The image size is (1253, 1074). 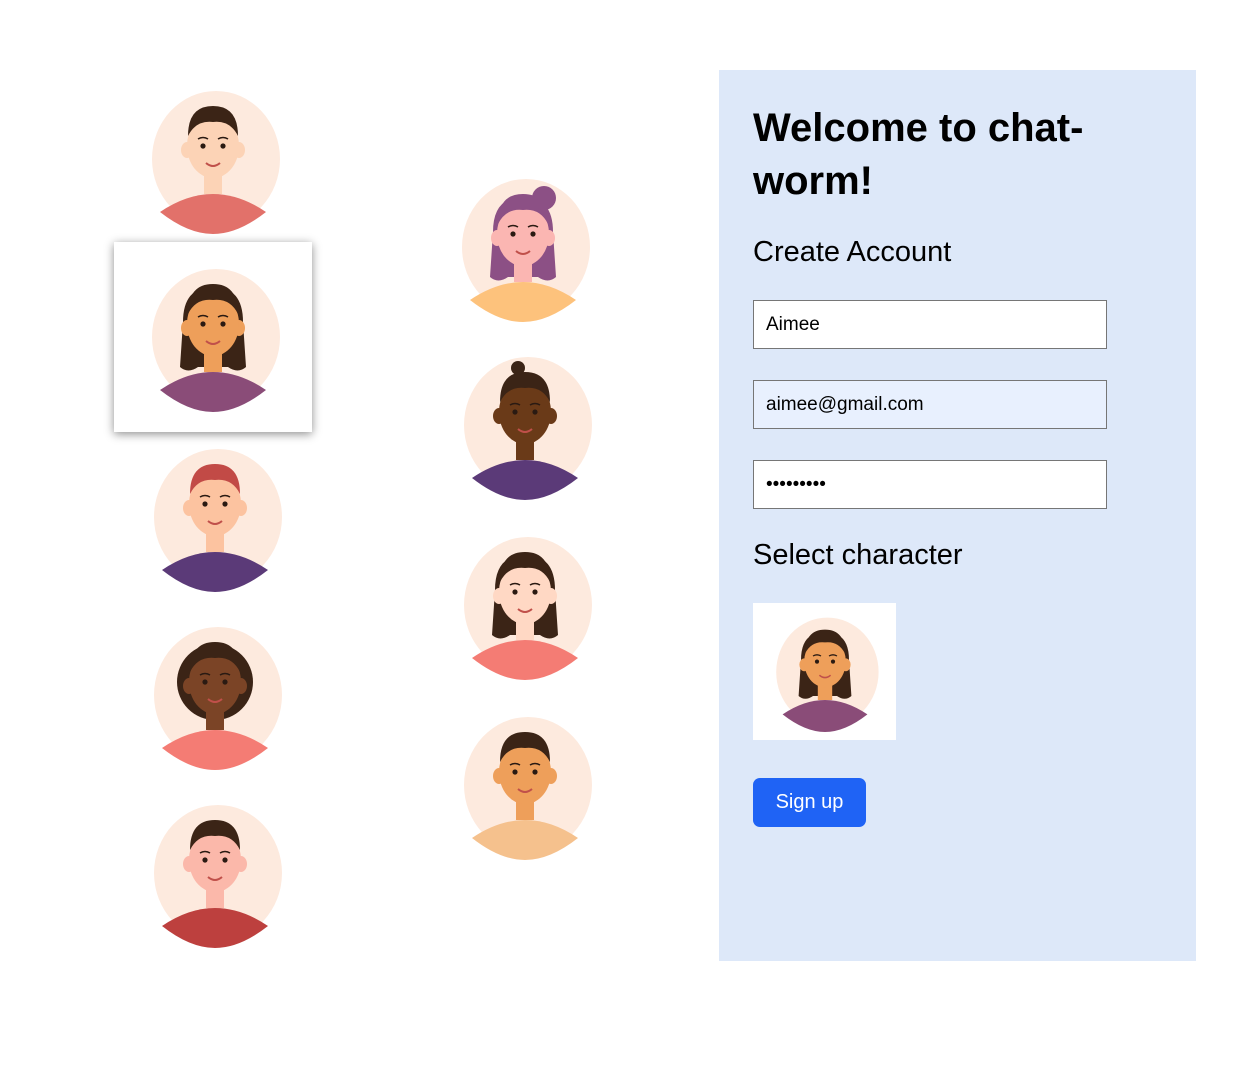 I want to click on character-girl-bun, so click(x=523, y=247).